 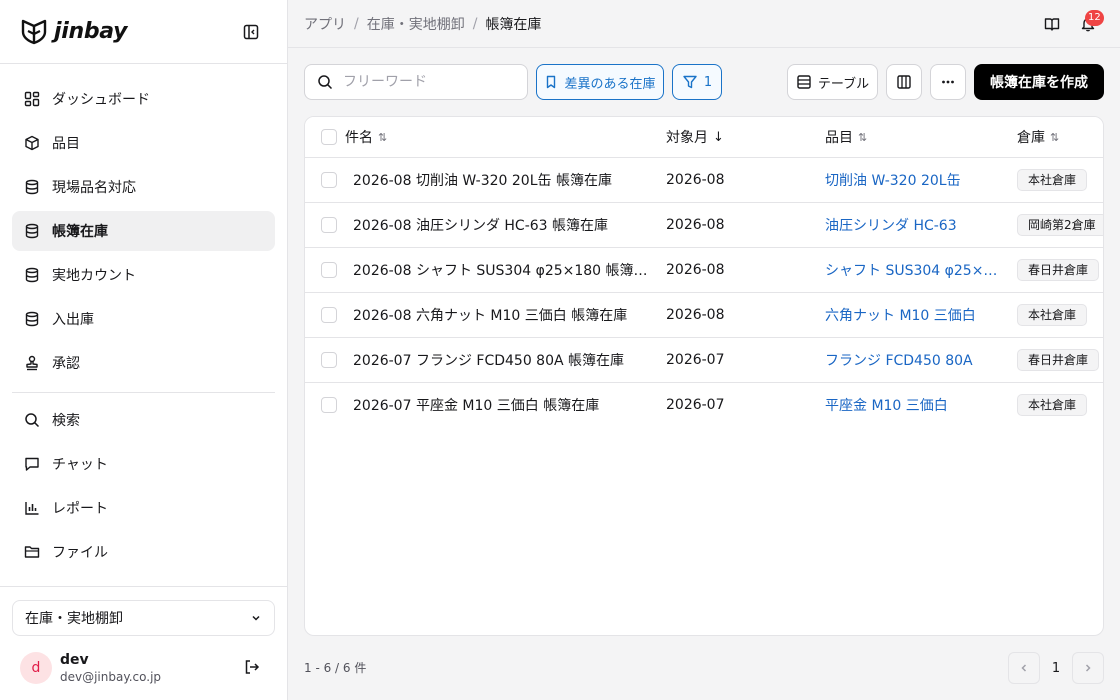 What do you see at coordinates (101, 100) in the screenshot?
I see `sidebar-item-label: ダッシュボード` at bounding box center [101, 100].